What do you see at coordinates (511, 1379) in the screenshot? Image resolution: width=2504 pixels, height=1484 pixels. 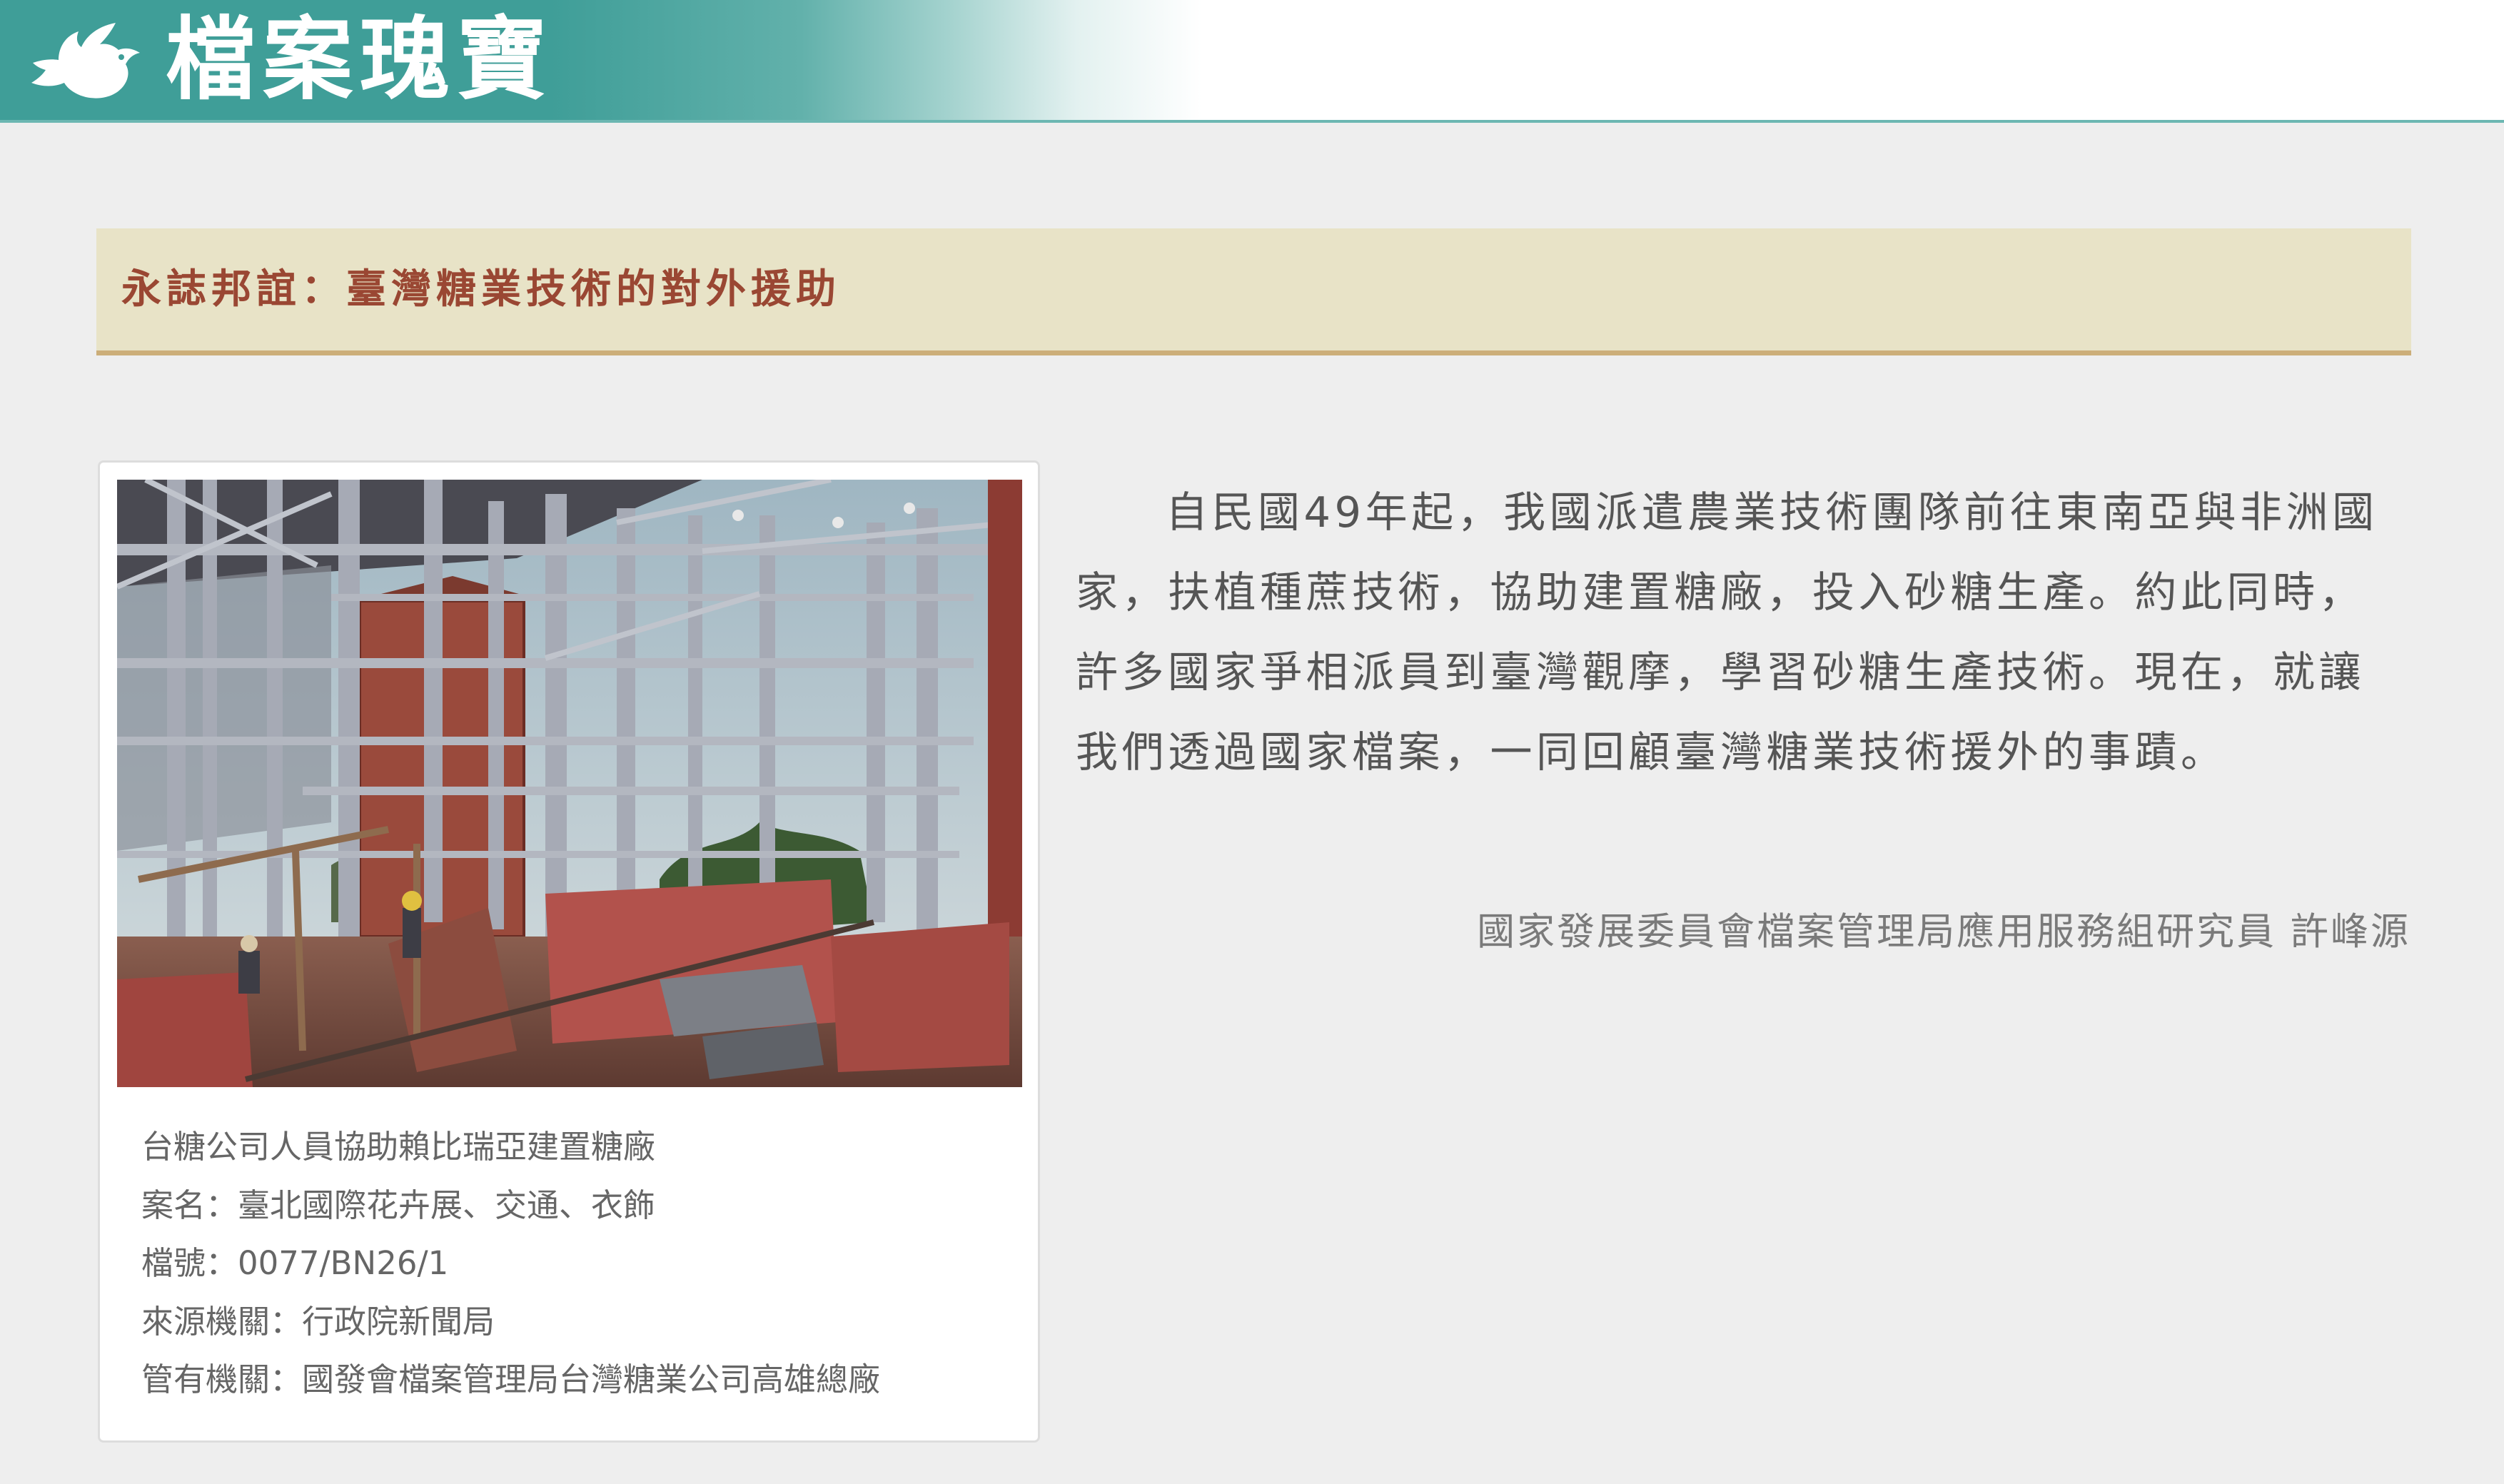 I see `photo-custodian: 管有機關：國發會檔案管理局台灣糖業公司高雄總廠` at bounding box center [511, 1379].